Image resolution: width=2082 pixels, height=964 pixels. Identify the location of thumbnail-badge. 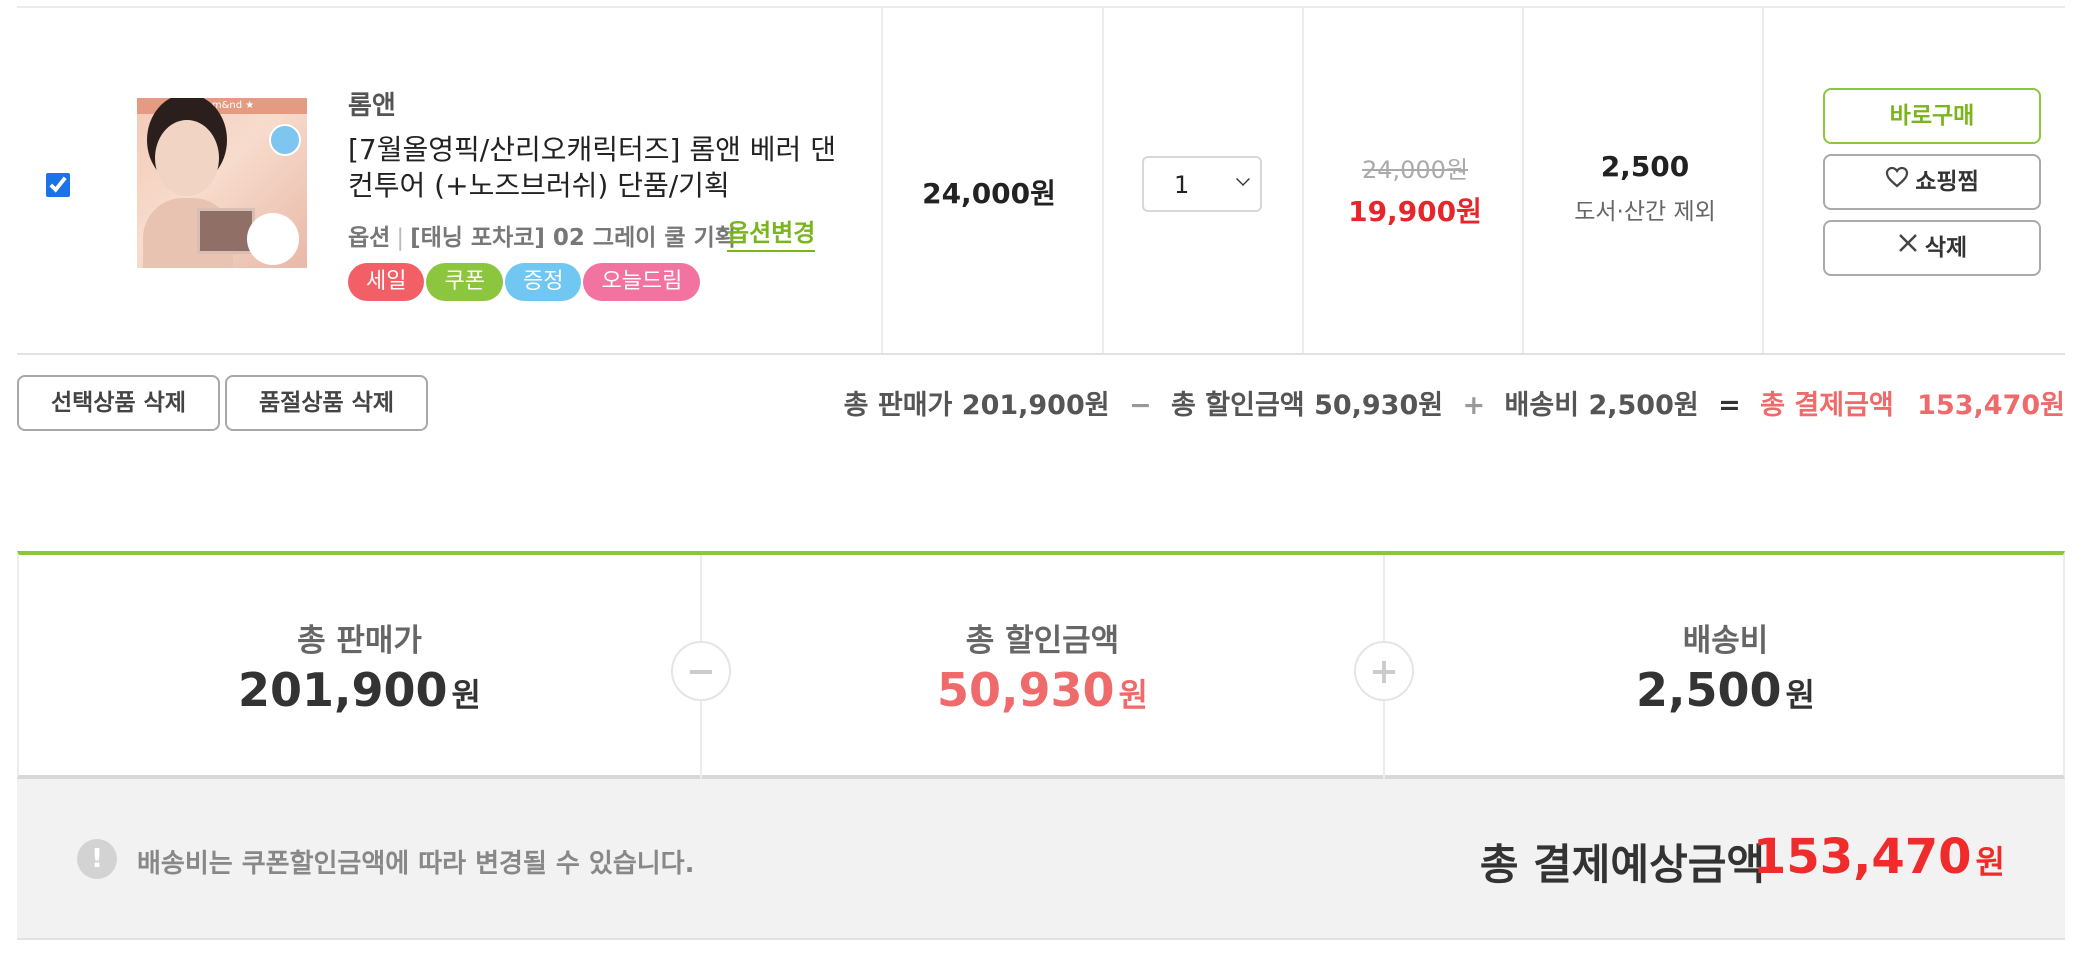
(285, 140).